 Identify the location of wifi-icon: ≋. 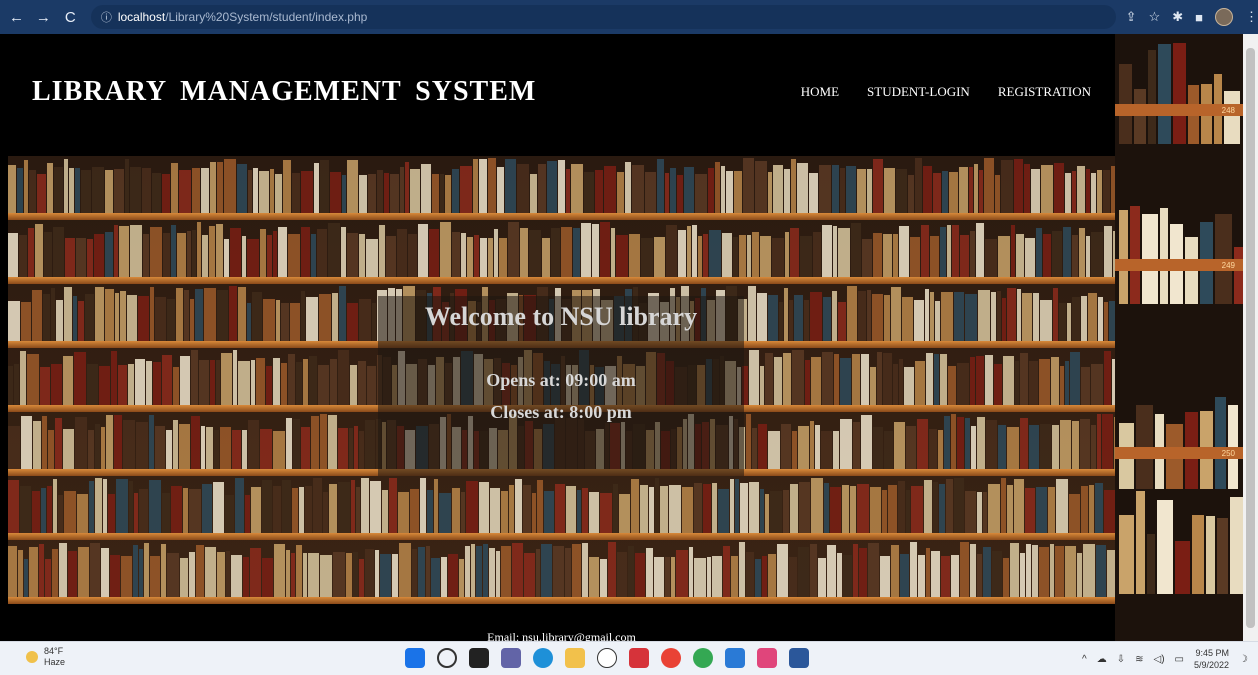
(1139, 659).